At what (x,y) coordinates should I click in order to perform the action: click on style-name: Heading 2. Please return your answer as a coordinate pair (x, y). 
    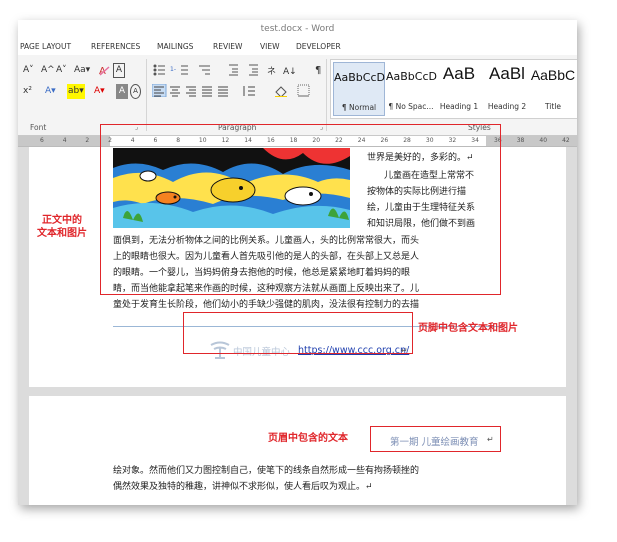
    Looking at the image, I should click on (507, 106).